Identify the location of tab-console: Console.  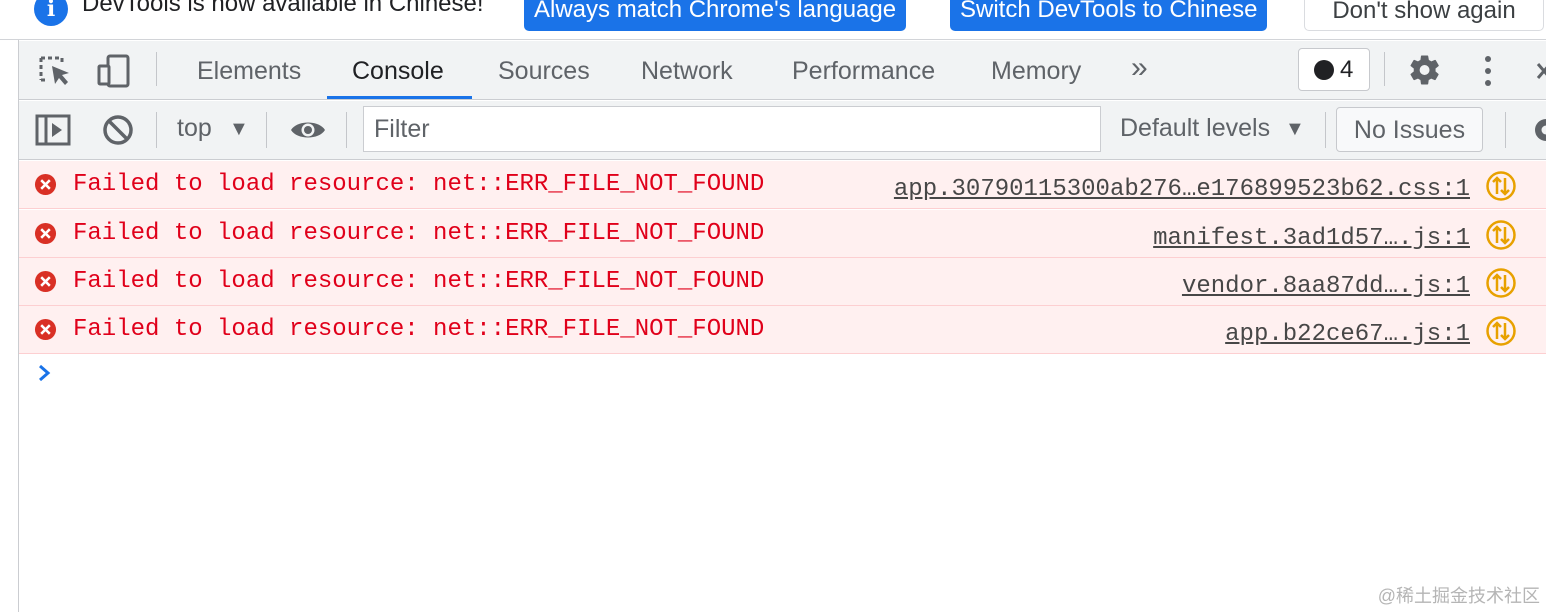
(398, 70).